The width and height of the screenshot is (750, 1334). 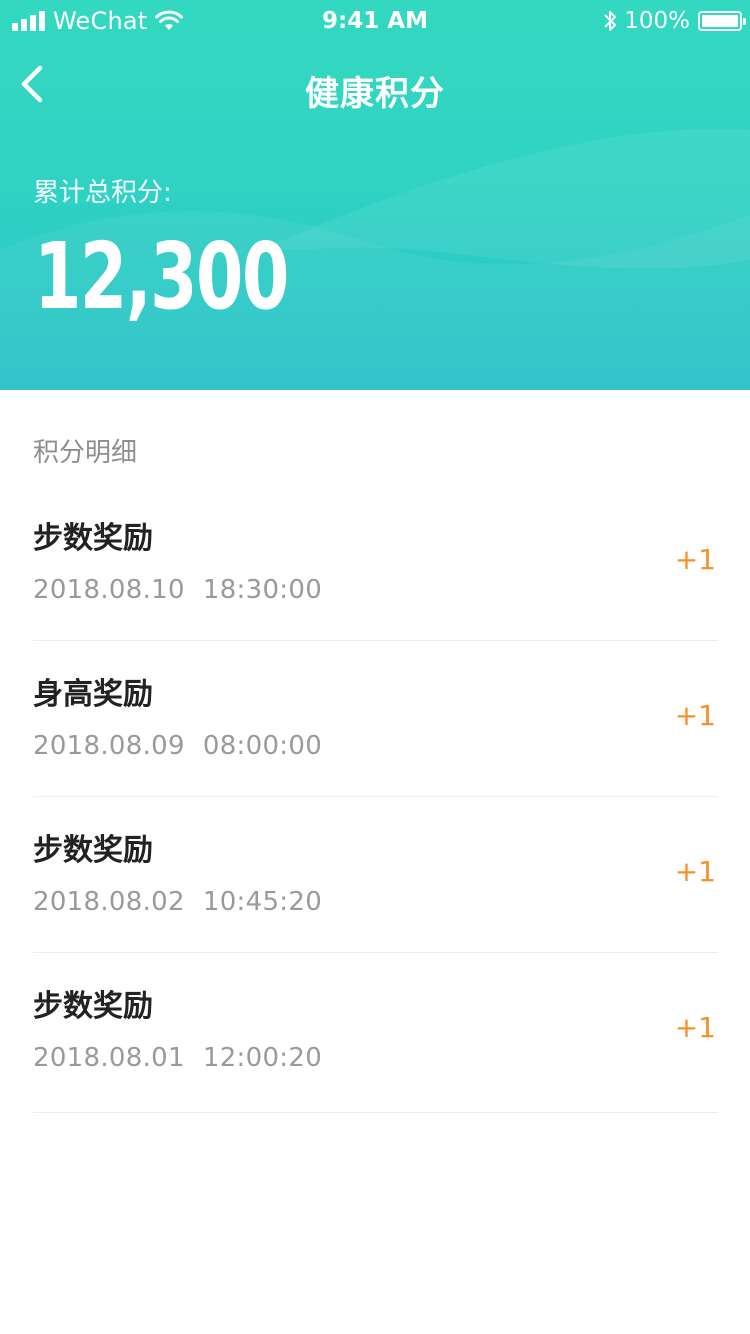 I want to click on item-date: 2018.08.10, so click(x=109, y=590).